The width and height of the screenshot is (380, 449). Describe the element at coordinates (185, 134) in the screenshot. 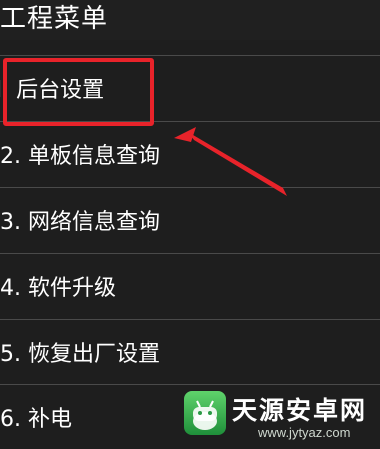

I see `arrow-head` at that location.